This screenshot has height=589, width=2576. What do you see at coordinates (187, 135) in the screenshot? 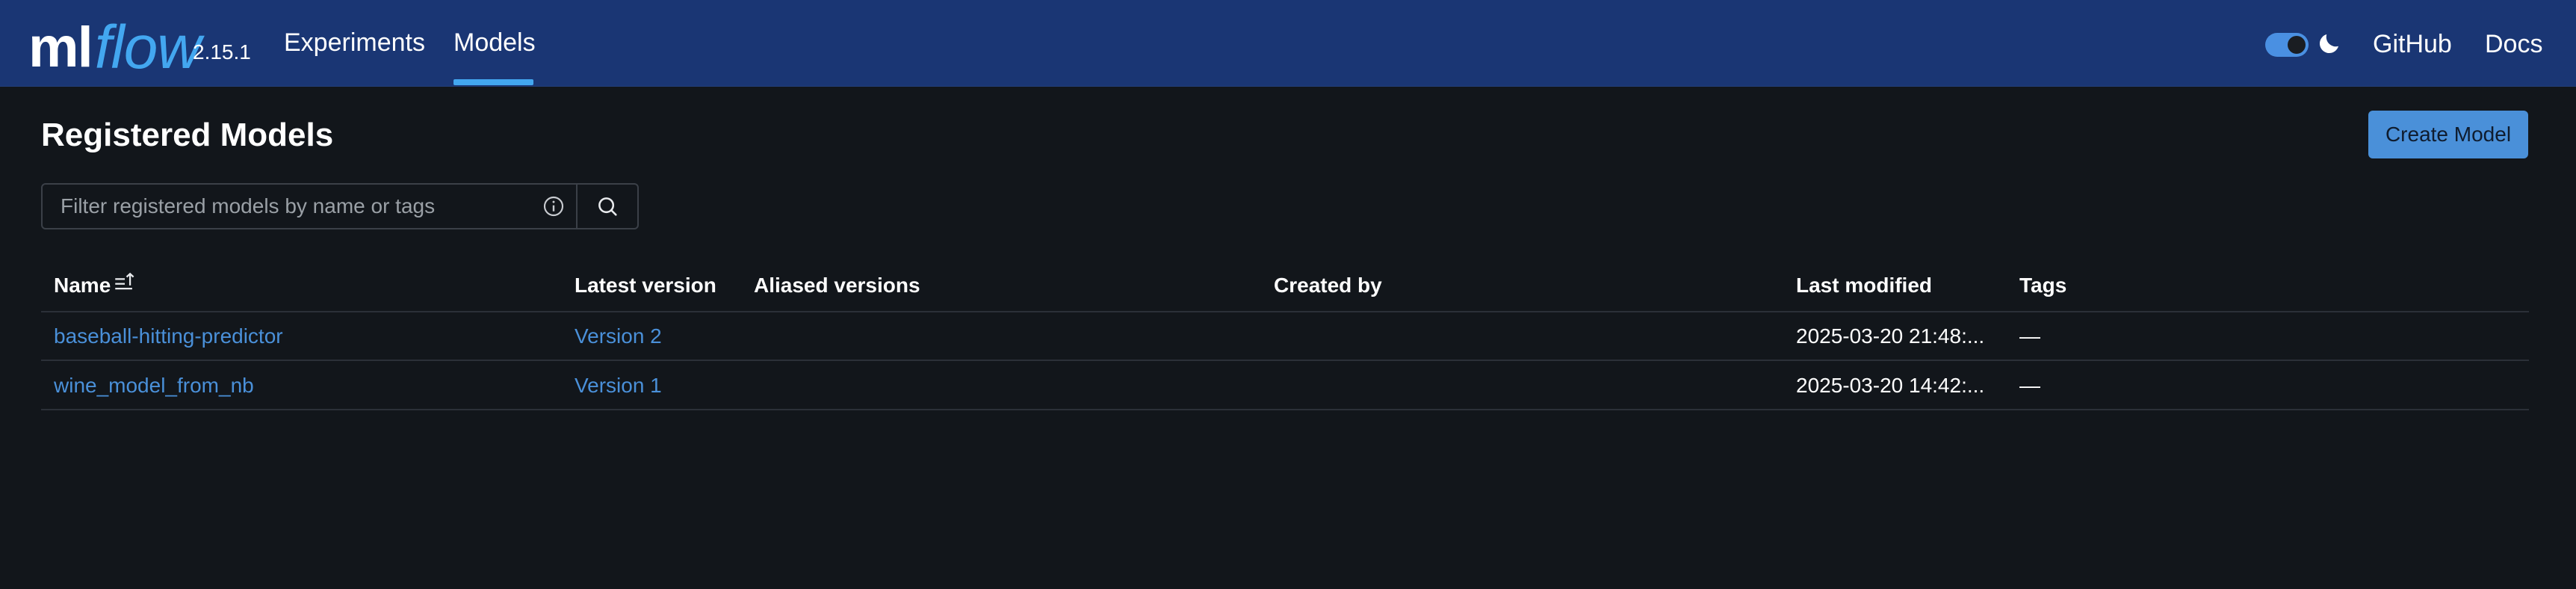
I see `page-title: Registered Models` at bounding box center [187, 135].